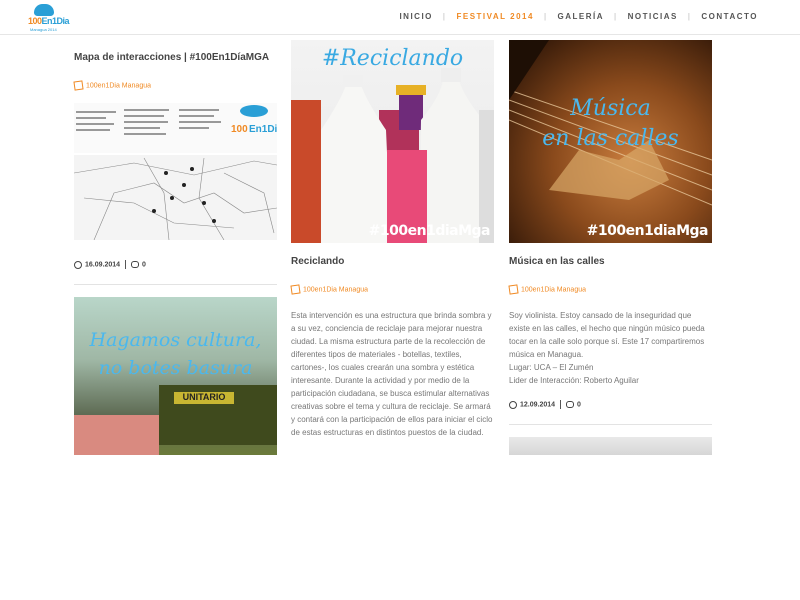  Describe the element at coordinates (392, 141) in the screenshot. I see `recycling-image: #Reciclando #100en1diaMga` at that location.